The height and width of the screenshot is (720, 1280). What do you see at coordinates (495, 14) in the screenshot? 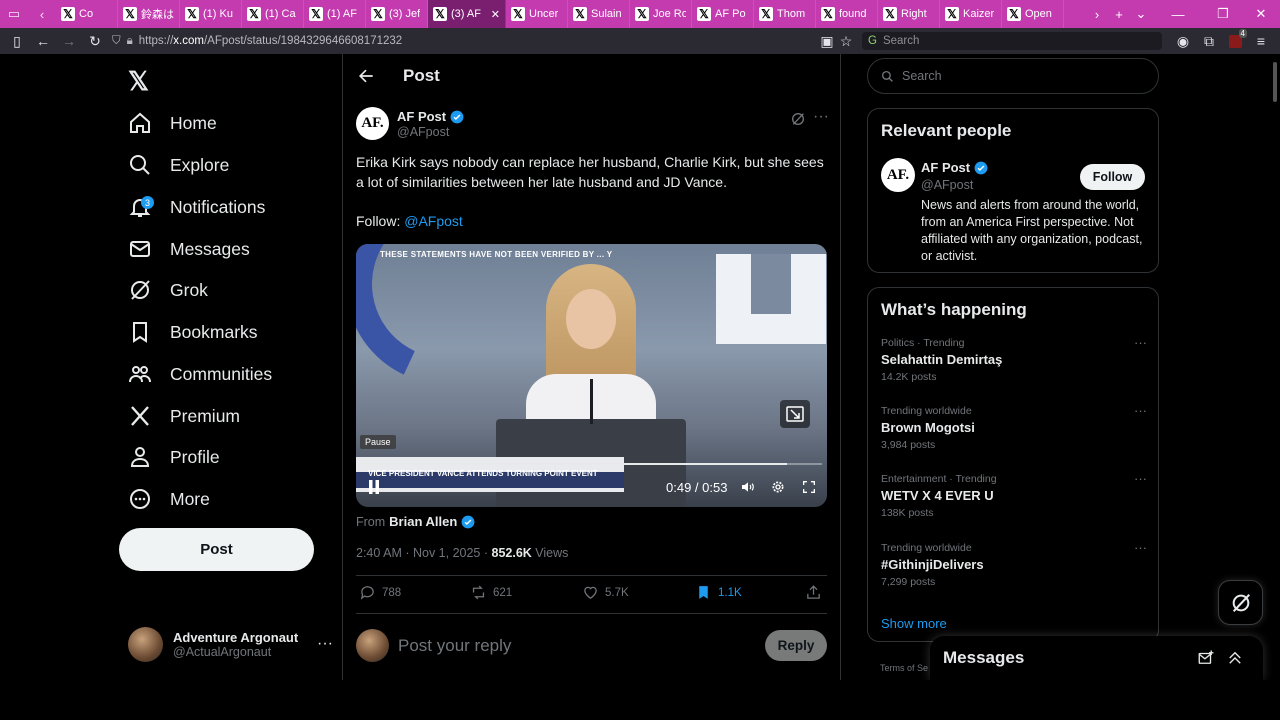
I see `close-tab-icon: ✕` at bounding box center [495, 14].